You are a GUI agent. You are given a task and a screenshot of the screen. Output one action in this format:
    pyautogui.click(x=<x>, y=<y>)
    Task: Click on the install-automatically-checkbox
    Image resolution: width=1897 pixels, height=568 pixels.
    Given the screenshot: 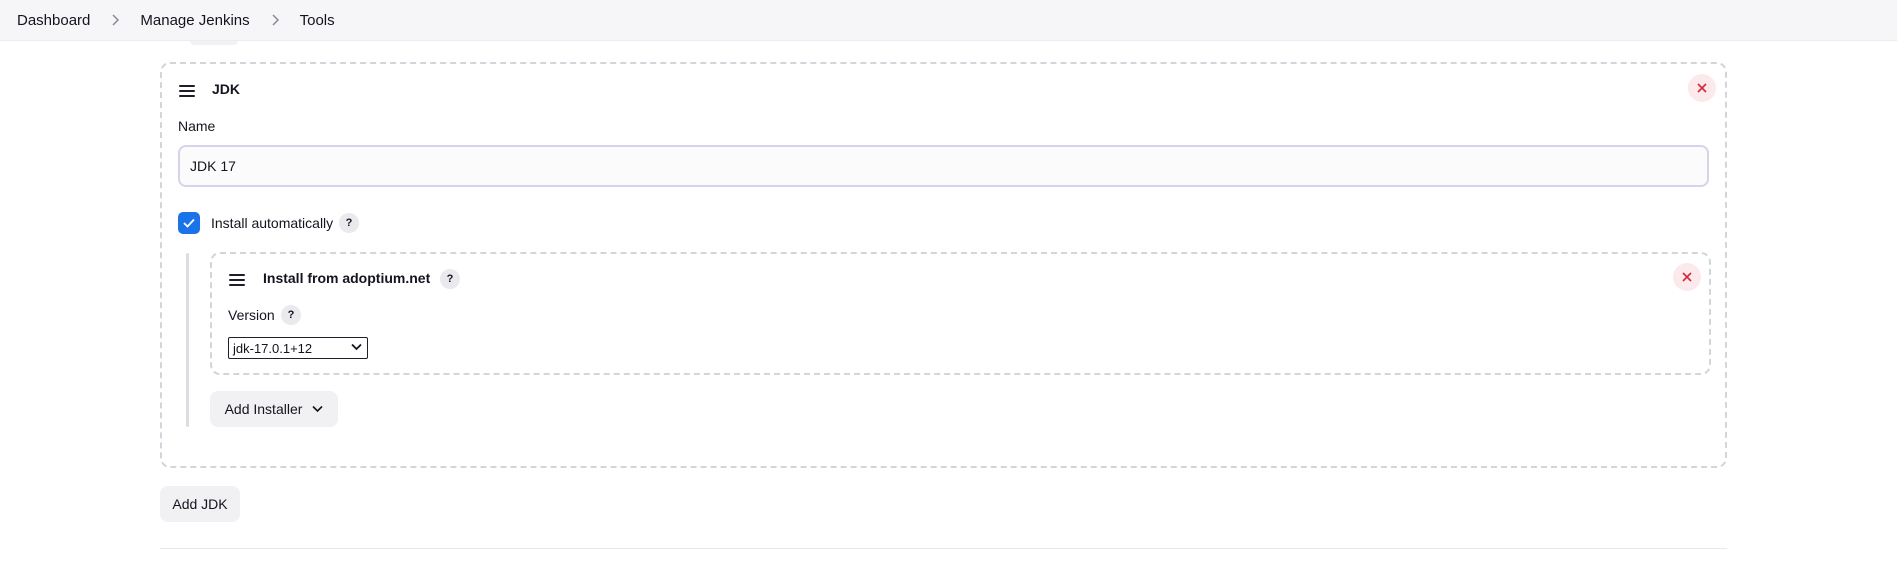 What is the action you would take?
    pyautogui.click(x=189, y=223)
    